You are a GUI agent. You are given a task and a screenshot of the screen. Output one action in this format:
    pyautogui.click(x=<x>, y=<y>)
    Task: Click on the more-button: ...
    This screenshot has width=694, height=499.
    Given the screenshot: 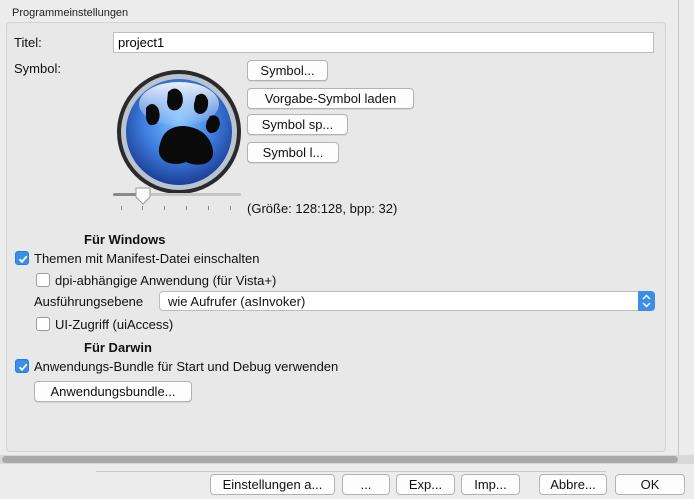 What is the action you would take?
    pyautogui.click(x=366, y=484)
    